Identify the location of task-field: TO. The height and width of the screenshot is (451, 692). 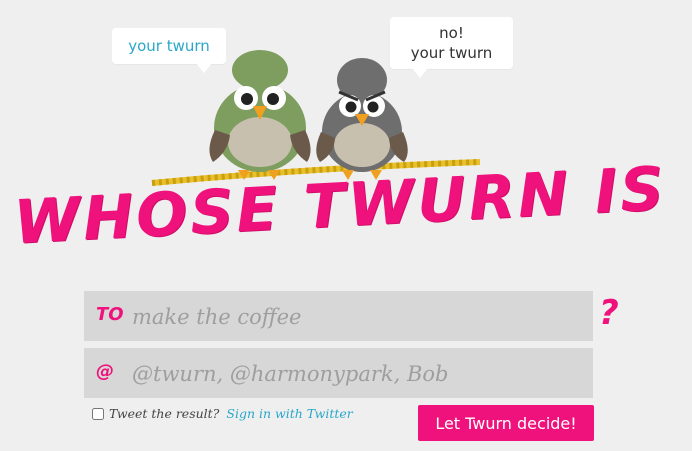
(338, 316).